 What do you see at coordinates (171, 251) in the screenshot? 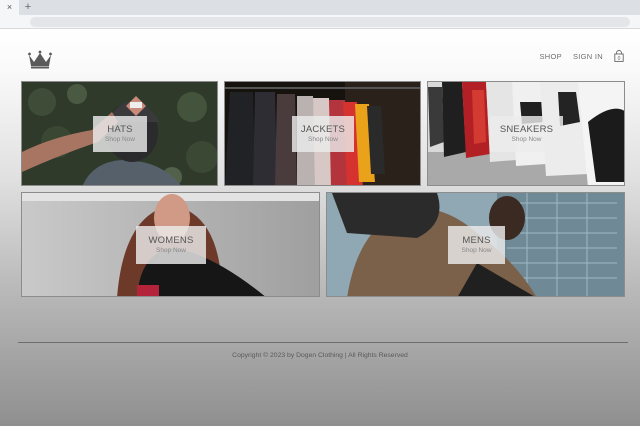
I see `womens-shop-now: Shop Now` at bounding box center [171, 251].